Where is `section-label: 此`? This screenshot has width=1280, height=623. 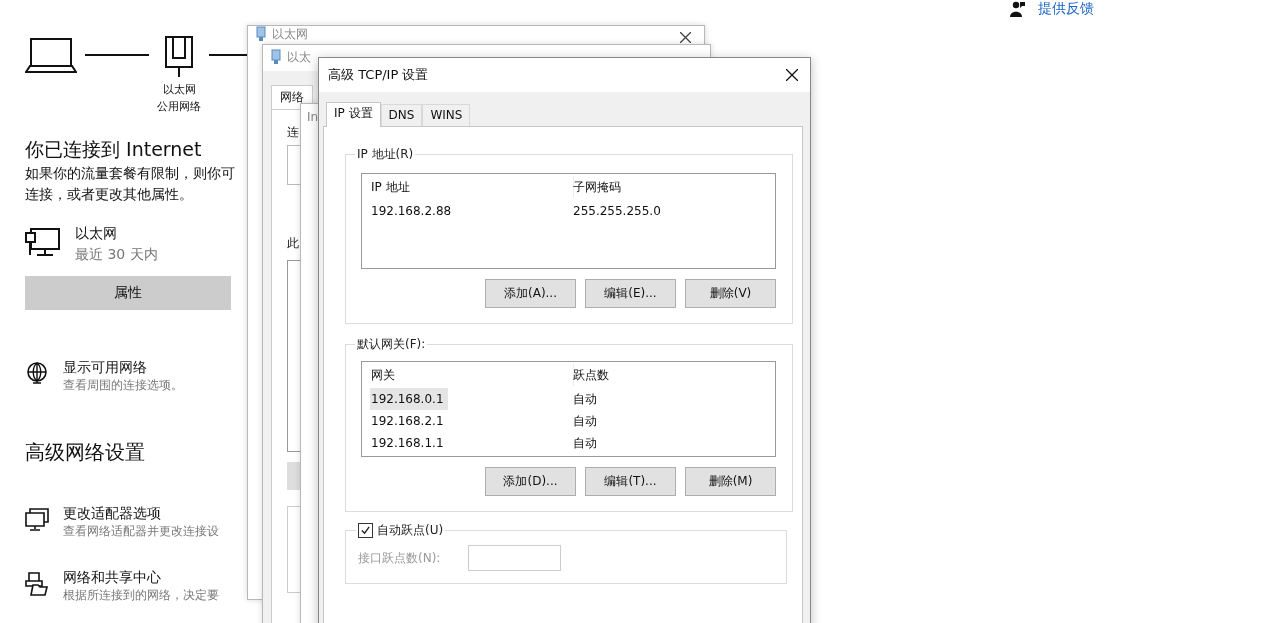 section-label: 此 is located at coordinates (293, 243).